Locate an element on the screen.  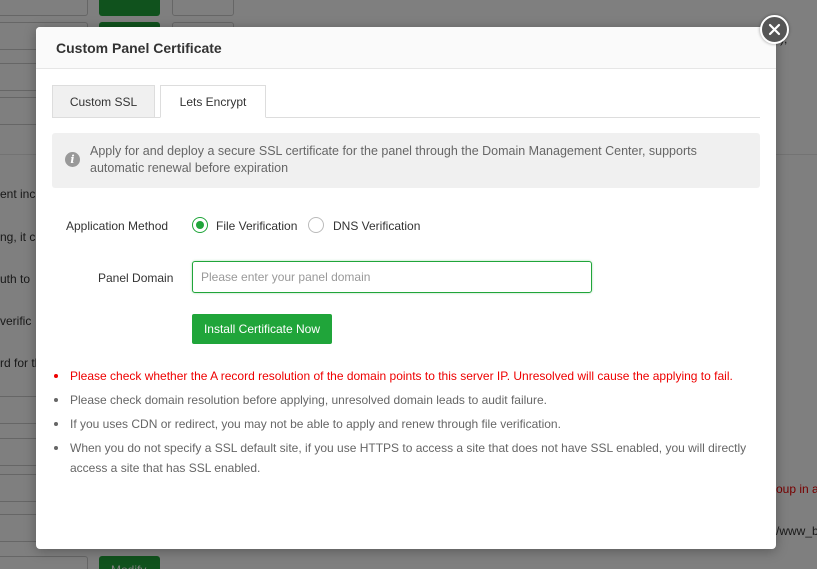
tab-custom-ssl: Custom SSL is located at coordinates (103, 101).